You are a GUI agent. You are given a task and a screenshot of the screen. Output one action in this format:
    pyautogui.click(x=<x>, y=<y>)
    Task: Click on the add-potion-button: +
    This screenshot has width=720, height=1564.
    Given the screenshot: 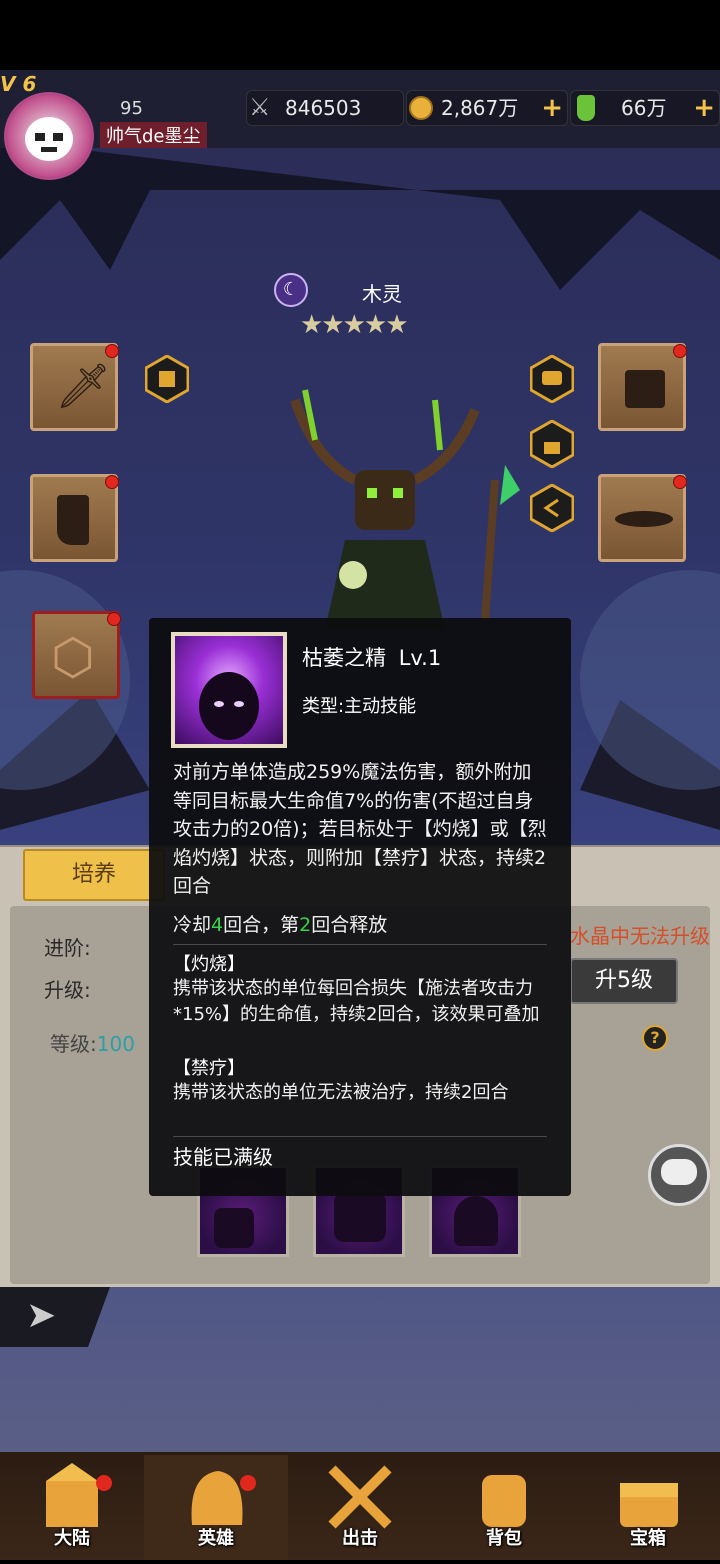 What is the action you would take?
    pyautogui.click(x=704, y=108)
    